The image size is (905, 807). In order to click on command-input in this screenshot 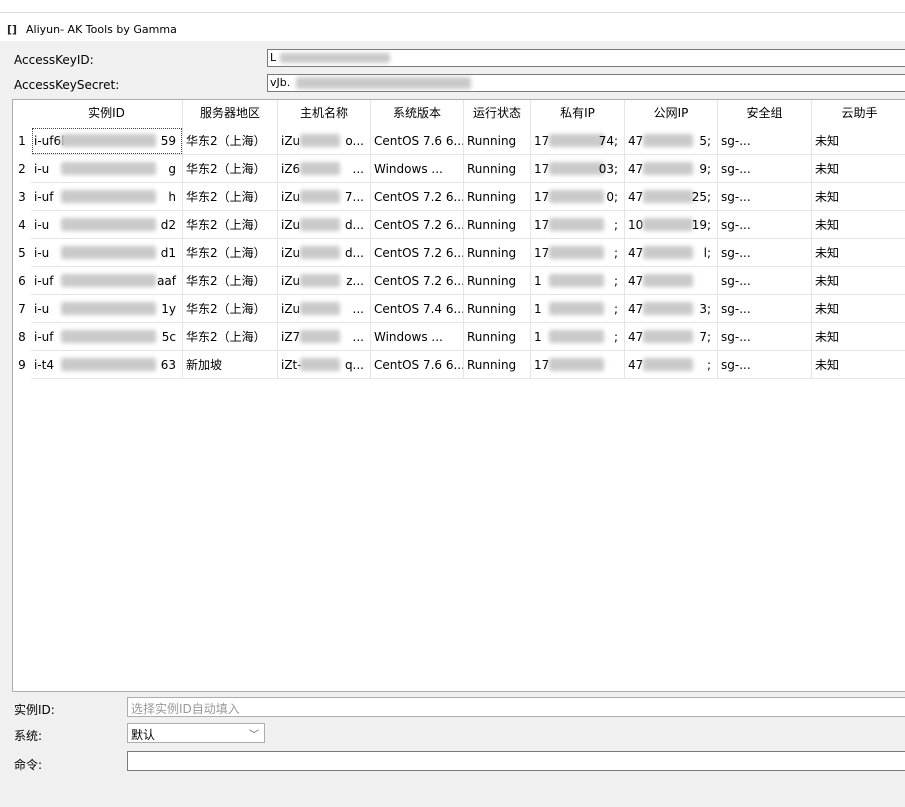, I will do `click(516, 761)`.